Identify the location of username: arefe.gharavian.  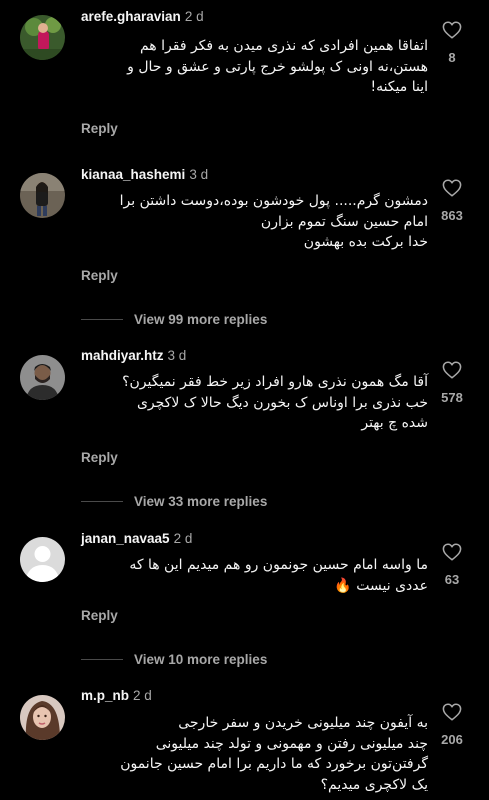
(131, 16).